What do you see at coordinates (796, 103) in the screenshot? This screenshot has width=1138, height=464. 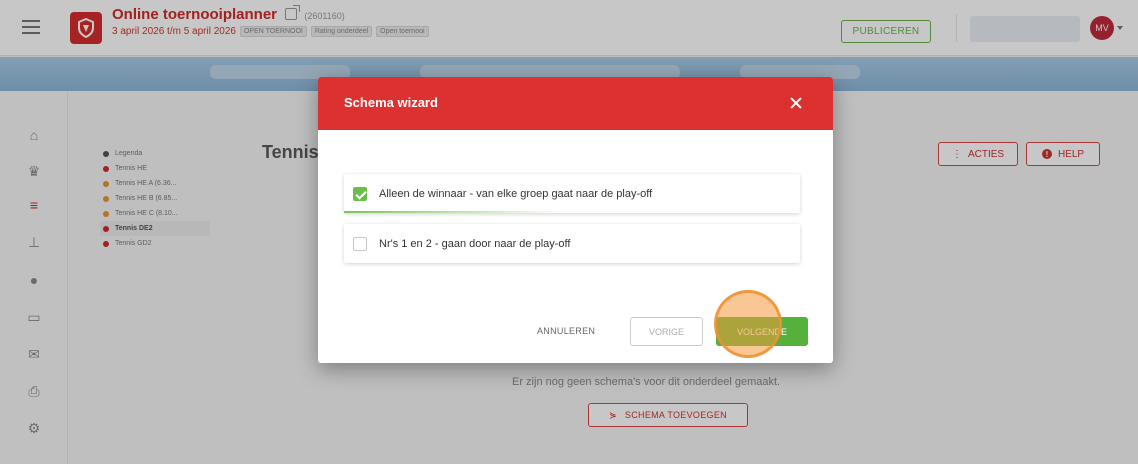 I see `close-icon` at bounding box center [796, 103].